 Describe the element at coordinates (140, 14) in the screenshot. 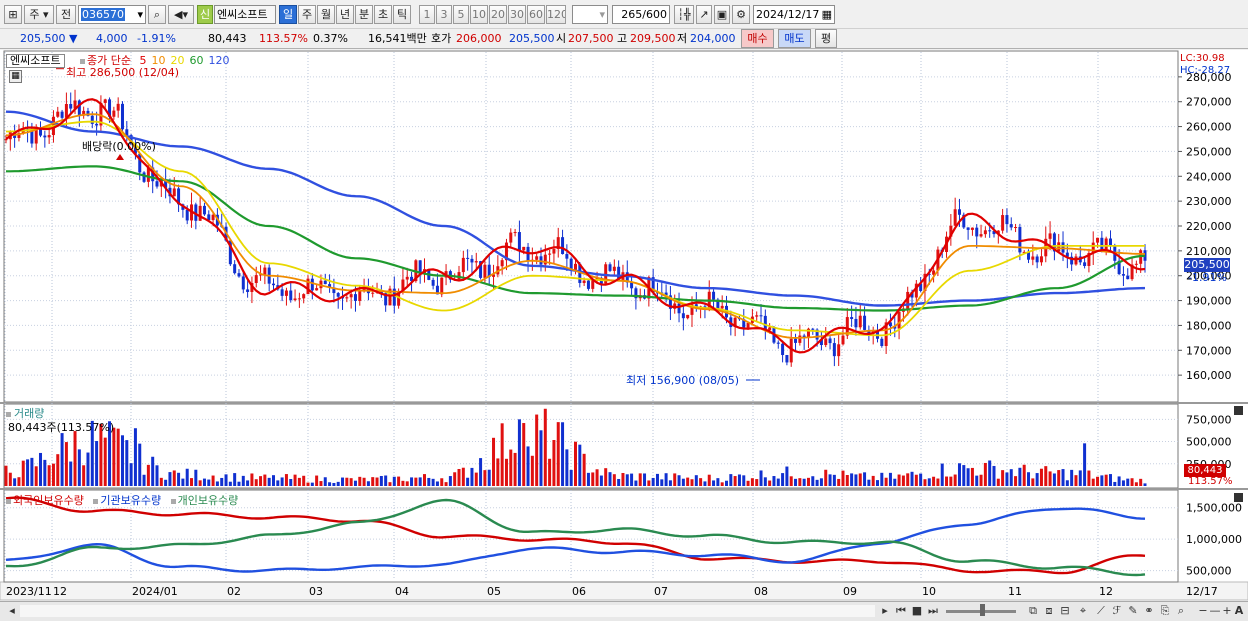

I see `code-dropdown-icon: ▾` at that location.